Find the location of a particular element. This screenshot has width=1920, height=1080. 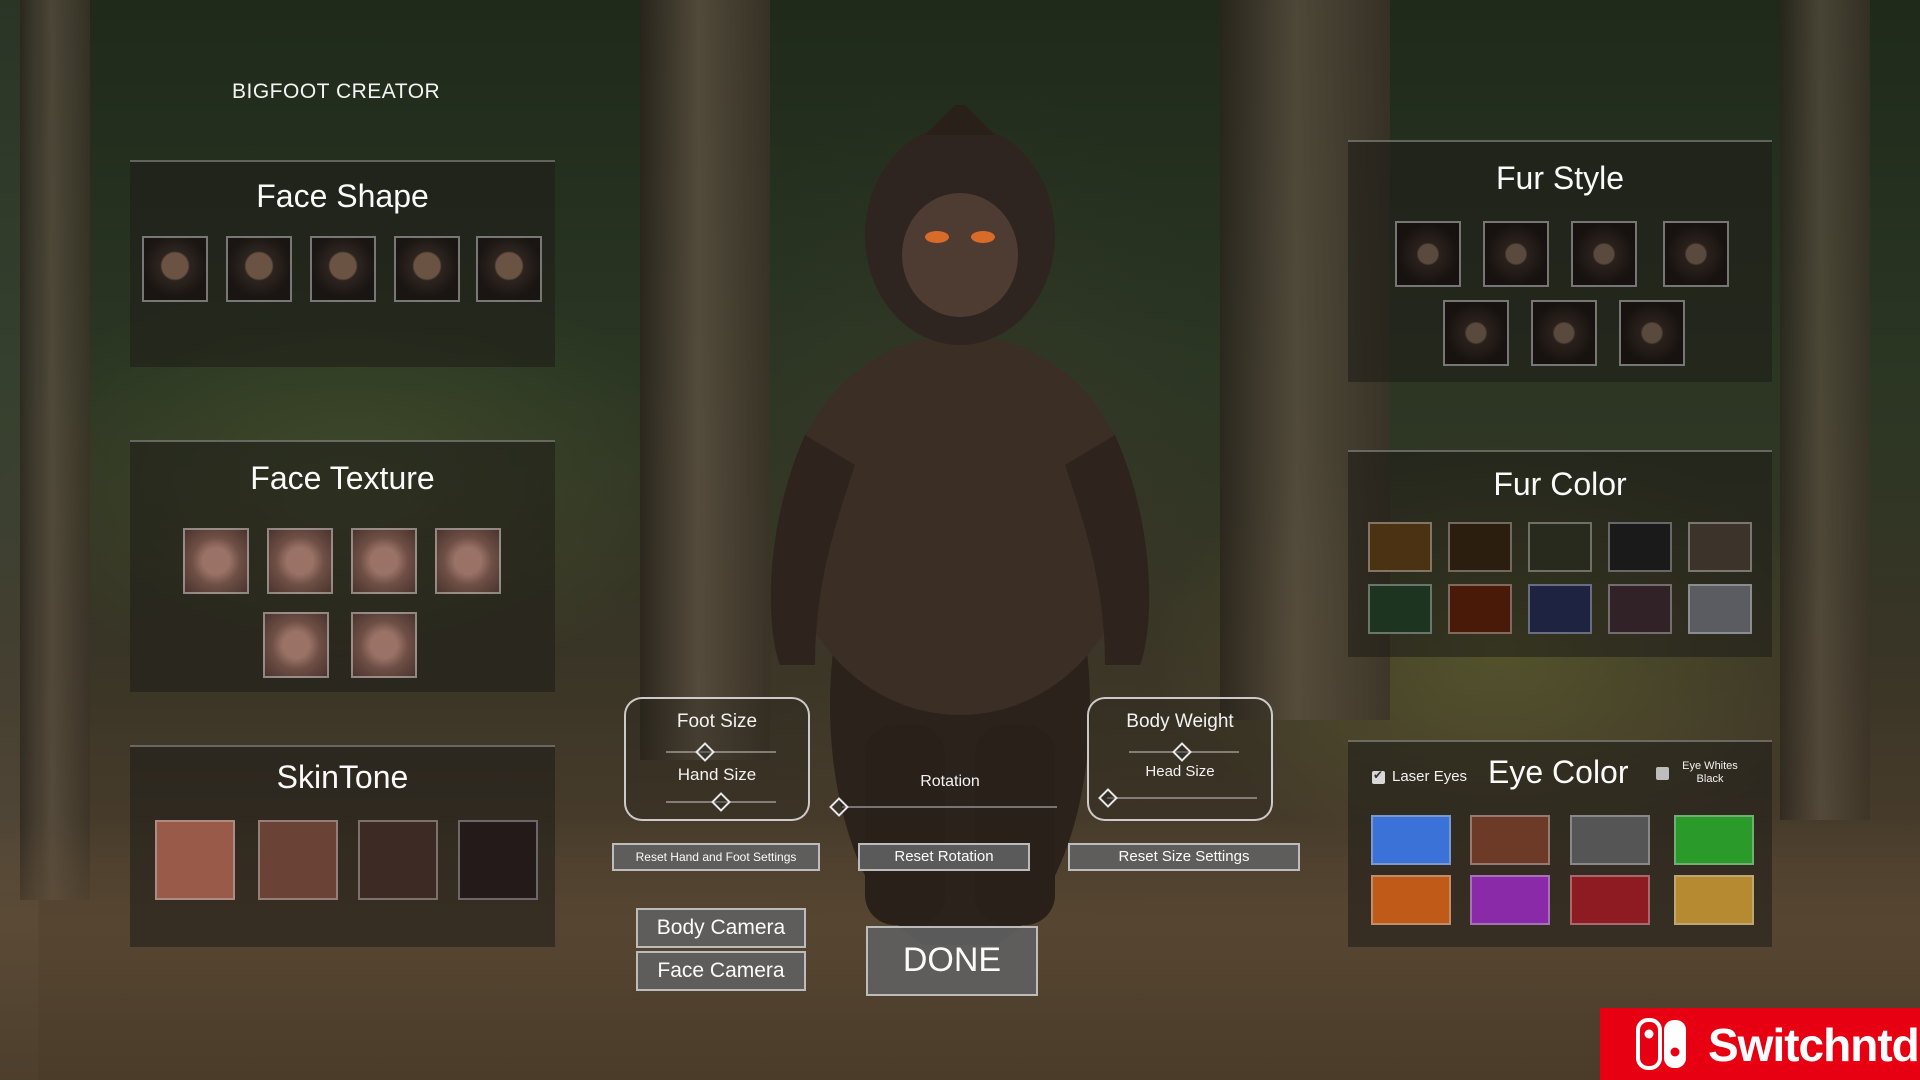

switch-logo-icon is located at coordinates (1661, 1044).